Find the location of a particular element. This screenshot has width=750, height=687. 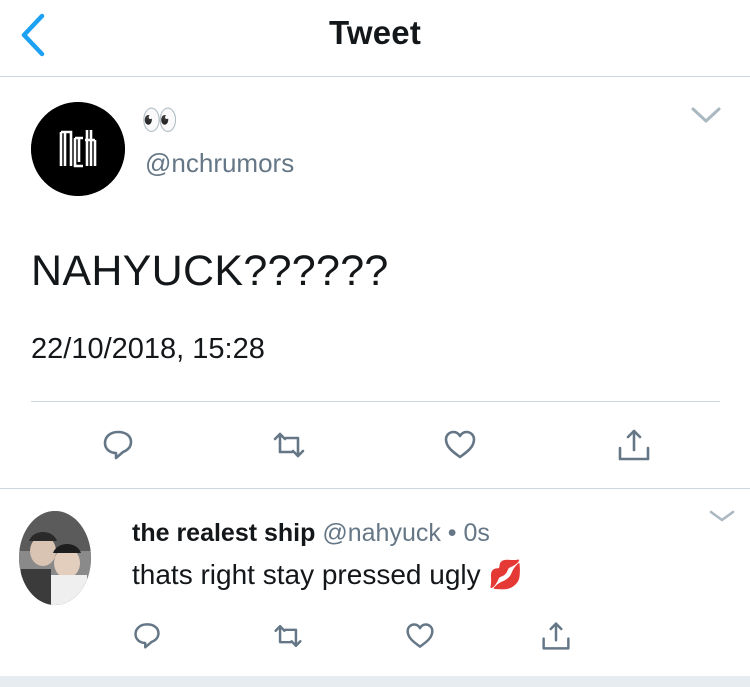

tweet-text: NAHYUCK?????? is located at coordinates (210, 271).